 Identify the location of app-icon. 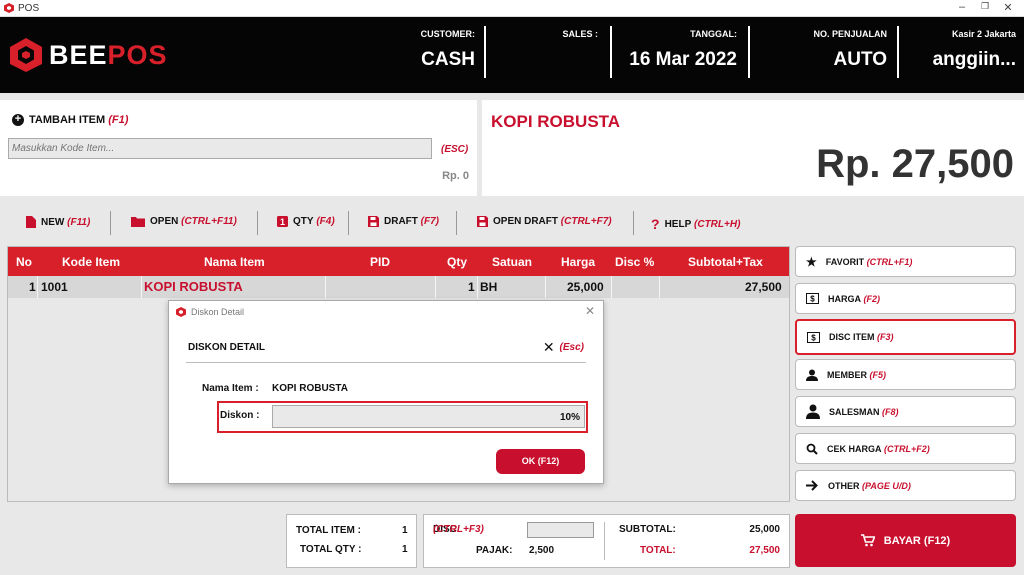
(9, 8).